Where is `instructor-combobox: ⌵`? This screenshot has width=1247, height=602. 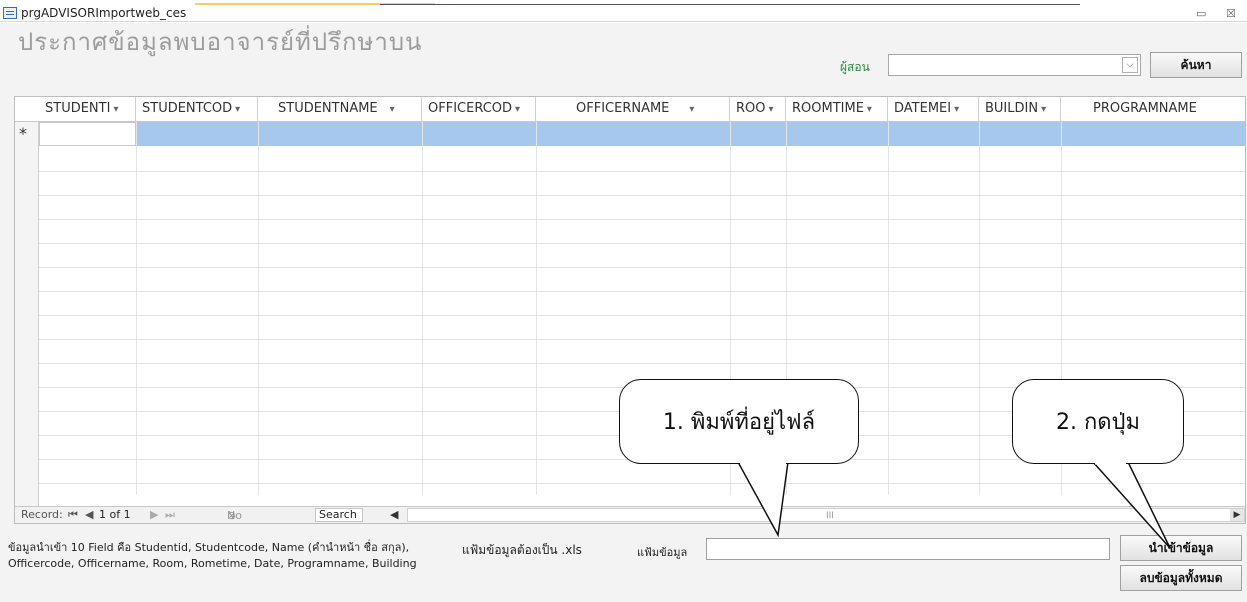 instructor-combobox: ⌵ is located at coordinates (1014, 65).